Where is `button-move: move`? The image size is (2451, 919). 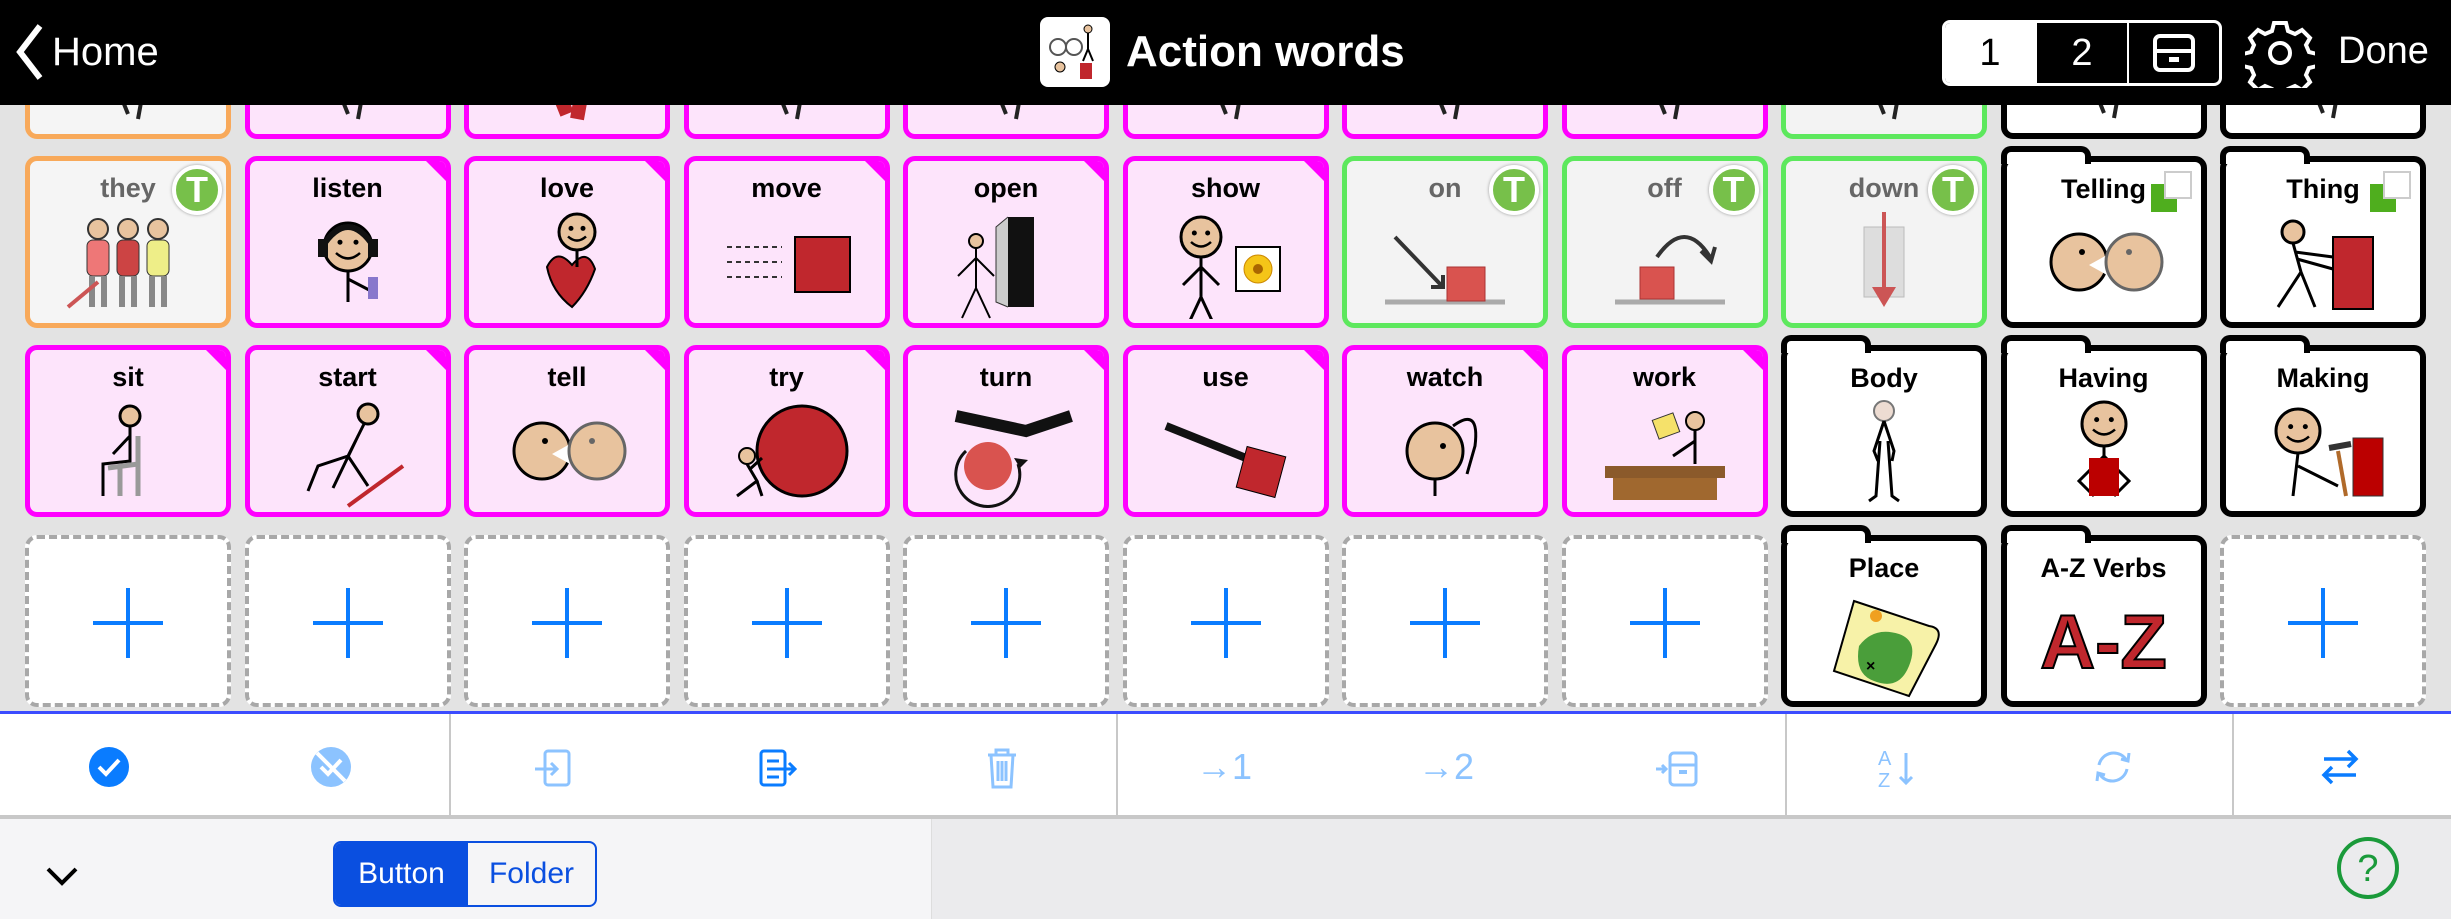 button-move: move is located at coordinates (786, 242).